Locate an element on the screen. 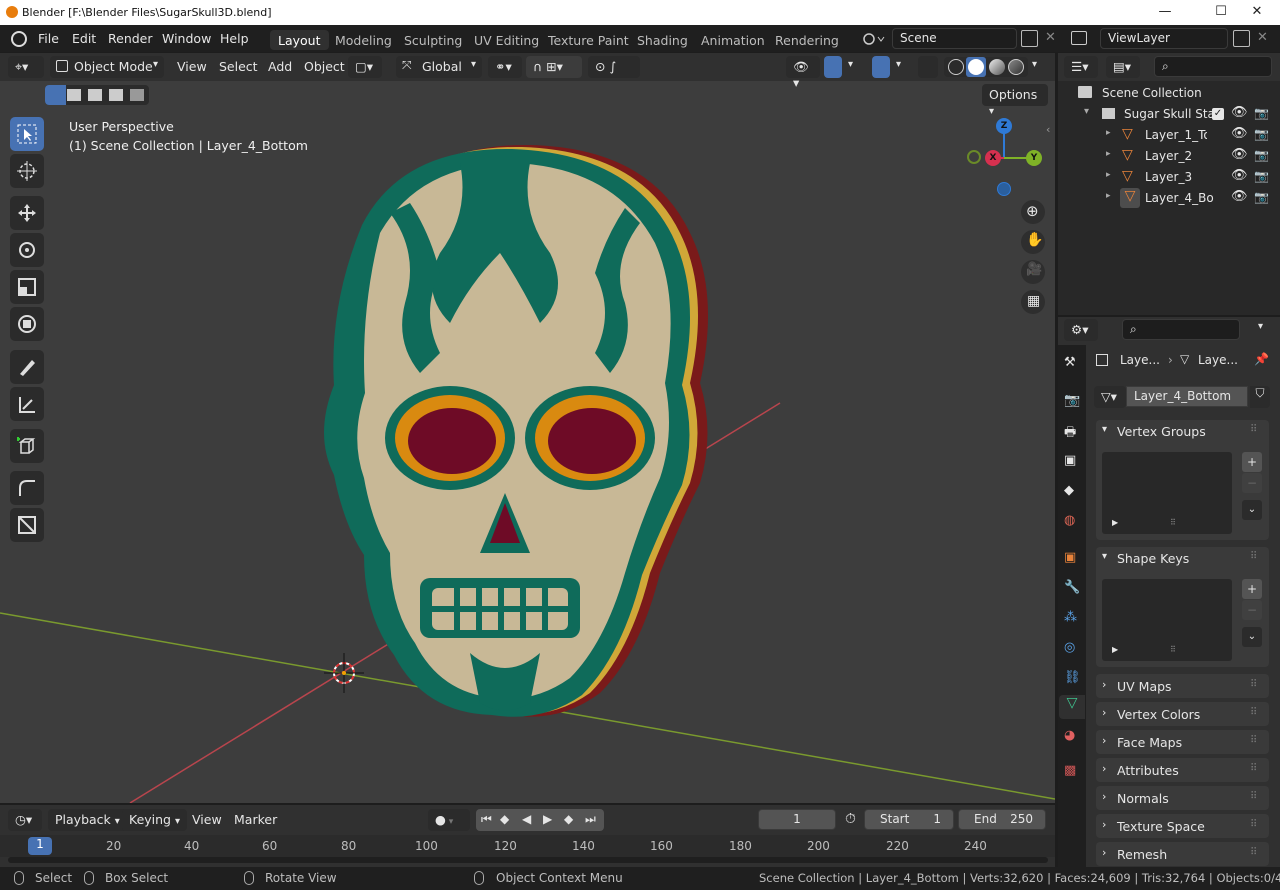 The width and height of the screenshot is (1280, 890). particles-tab-icon: ⁂ is located at coordinates (1070, 617).